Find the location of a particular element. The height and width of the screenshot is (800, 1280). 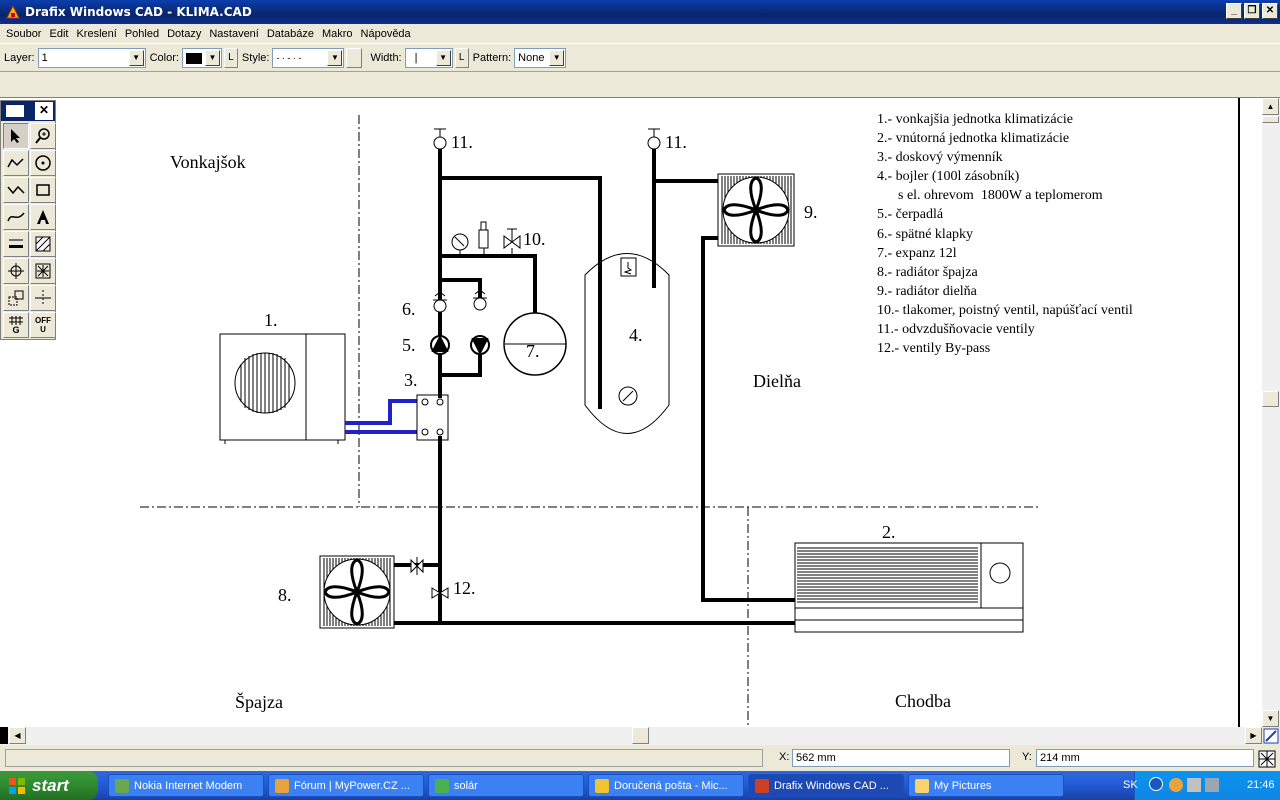

vertical-scrollbar: ▲ ▼ is located at coordinates (1271, 412).